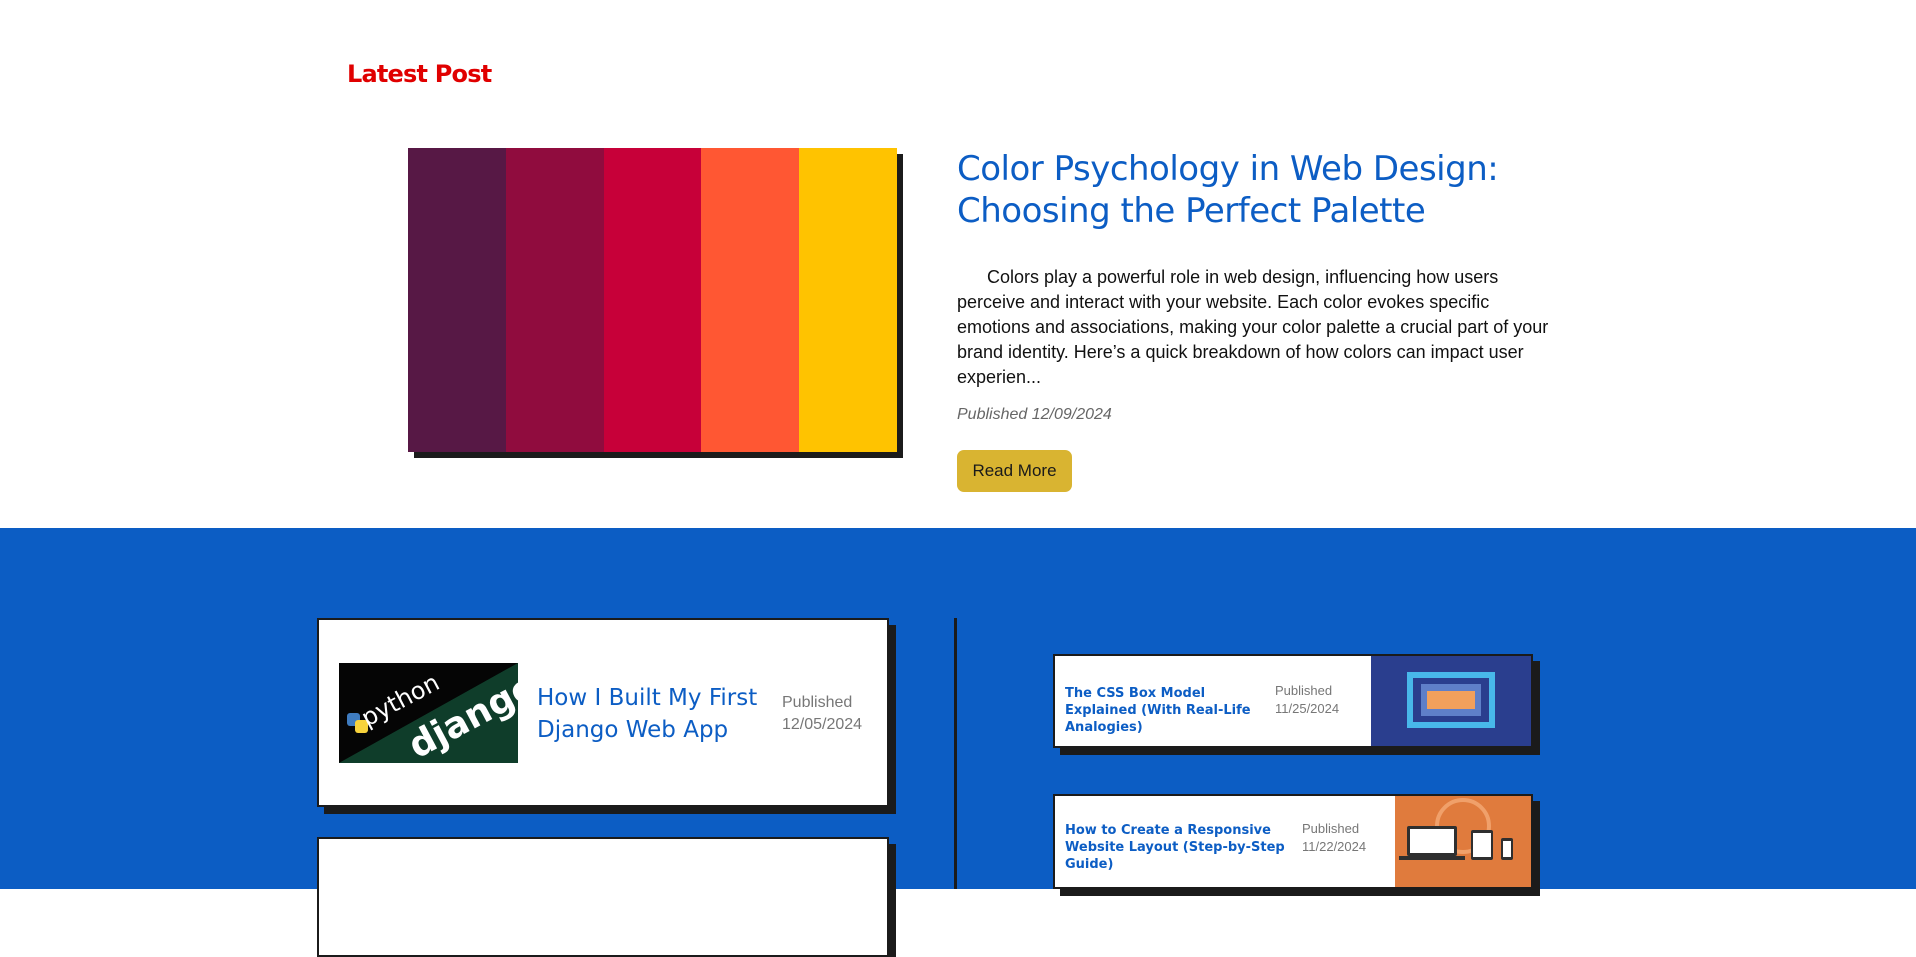  Describe the element at coordinates (1334, 838) in the screenshot. I see `side-post-meta: Published 11/22/2024` at that location.